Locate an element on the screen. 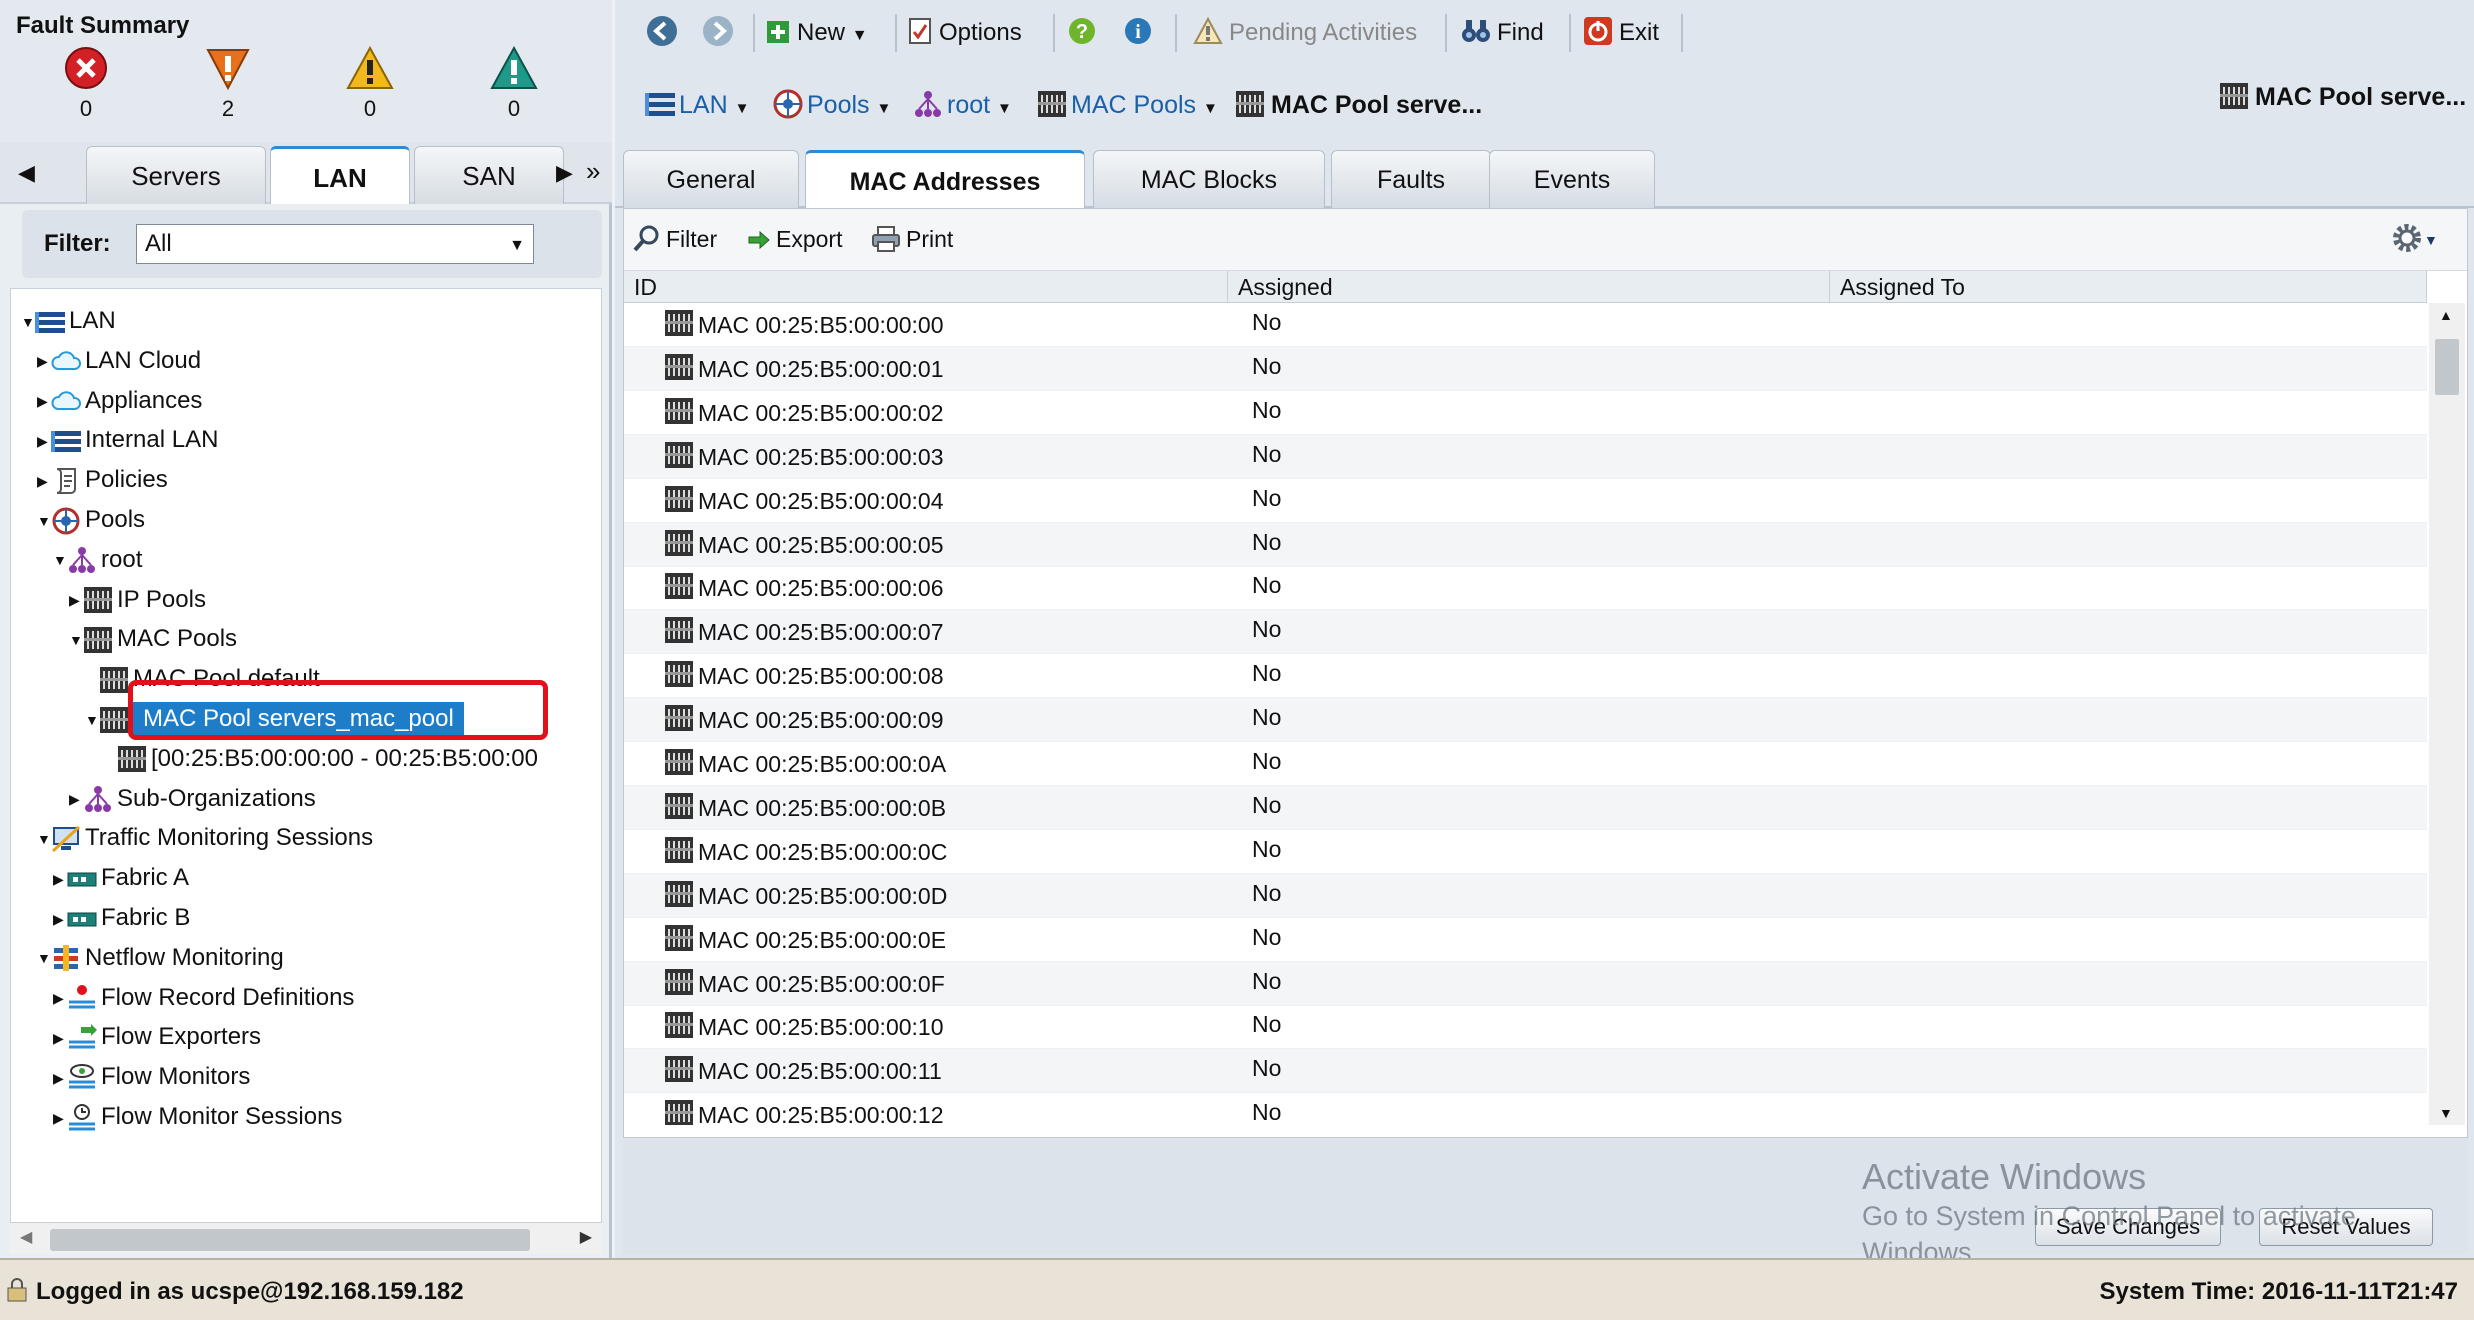  table-row: MAC 00:25:B5:00:00:0A No is located at coordinates (1525, 764).